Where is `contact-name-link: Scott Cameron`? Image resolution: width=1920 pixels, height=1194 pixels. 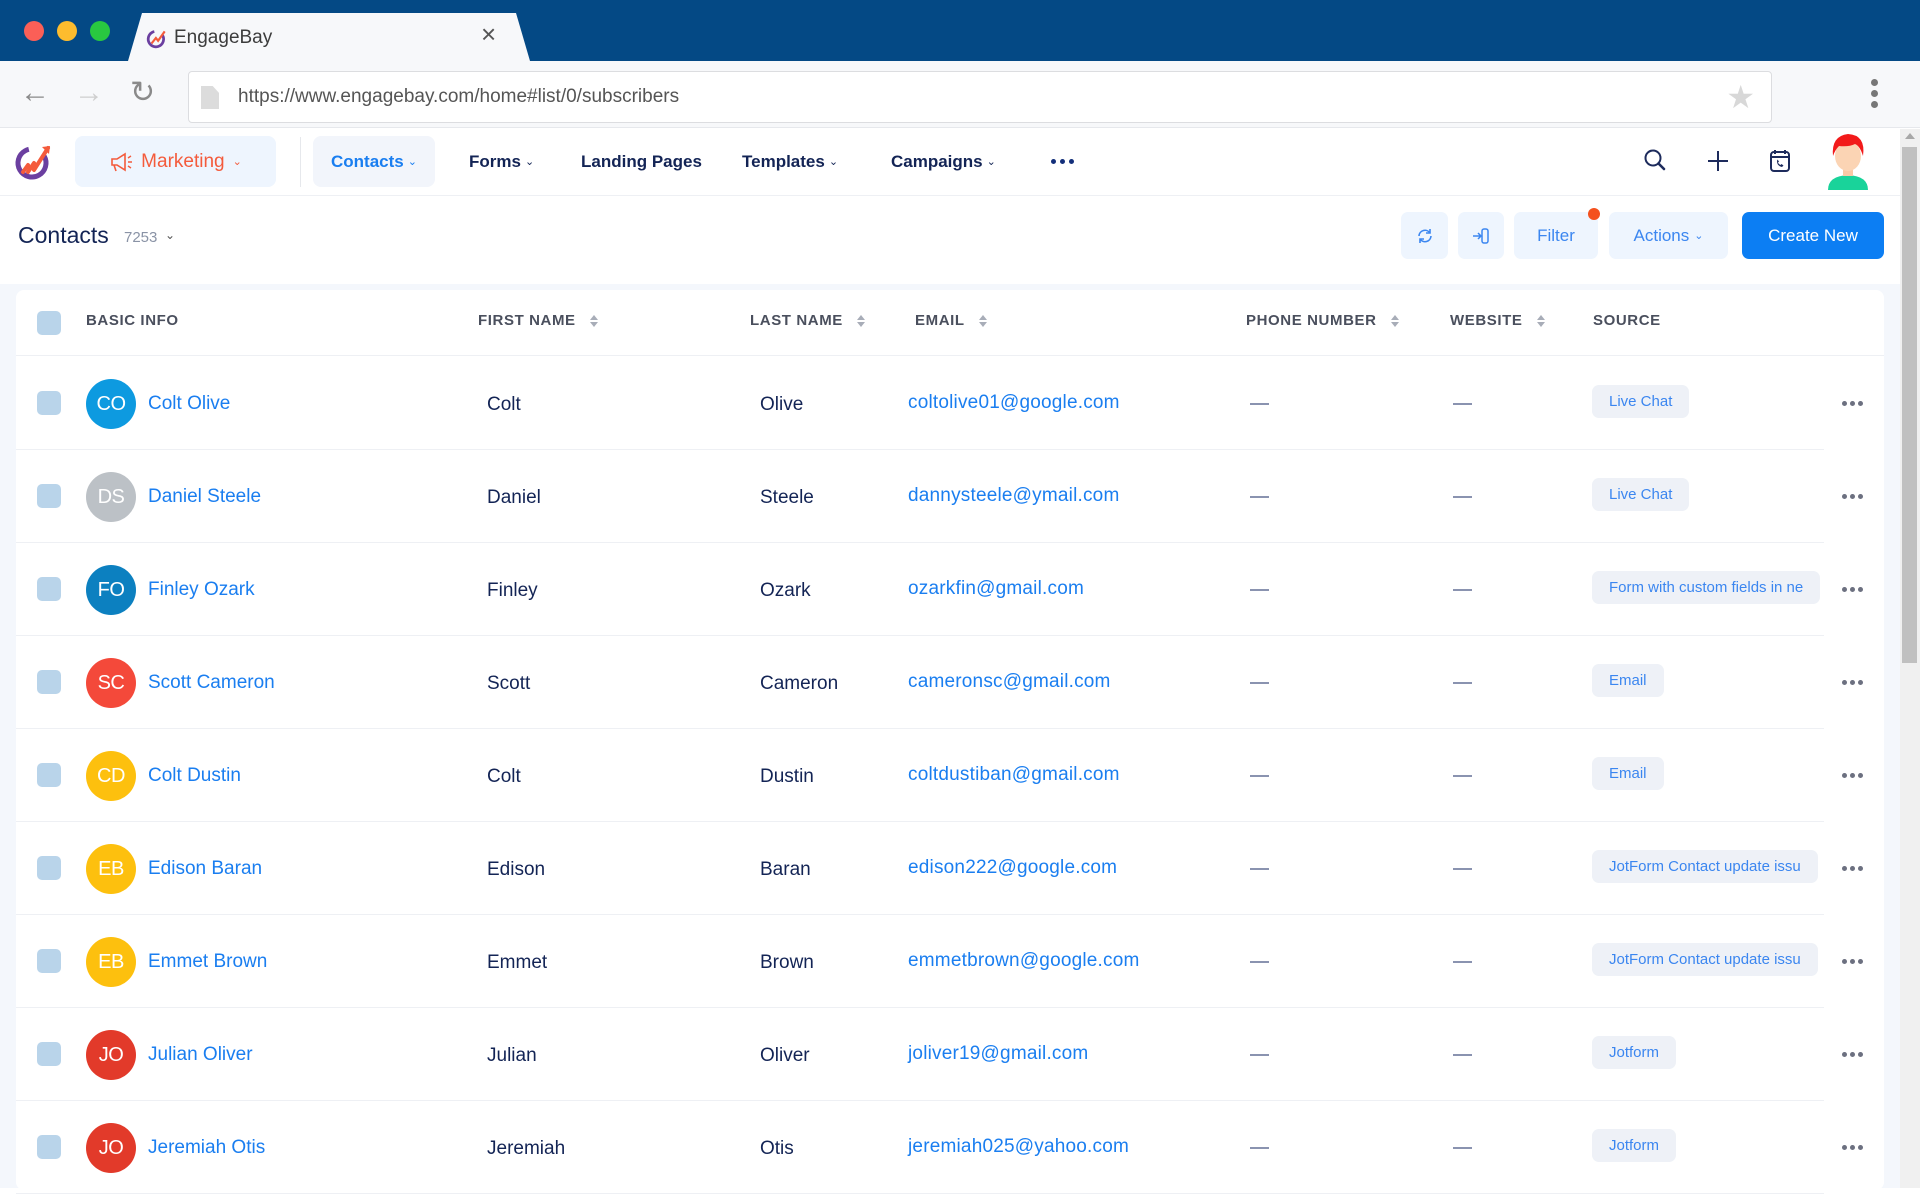 contact-name-link: Scott Cameron is located at coordinates (211, 683).